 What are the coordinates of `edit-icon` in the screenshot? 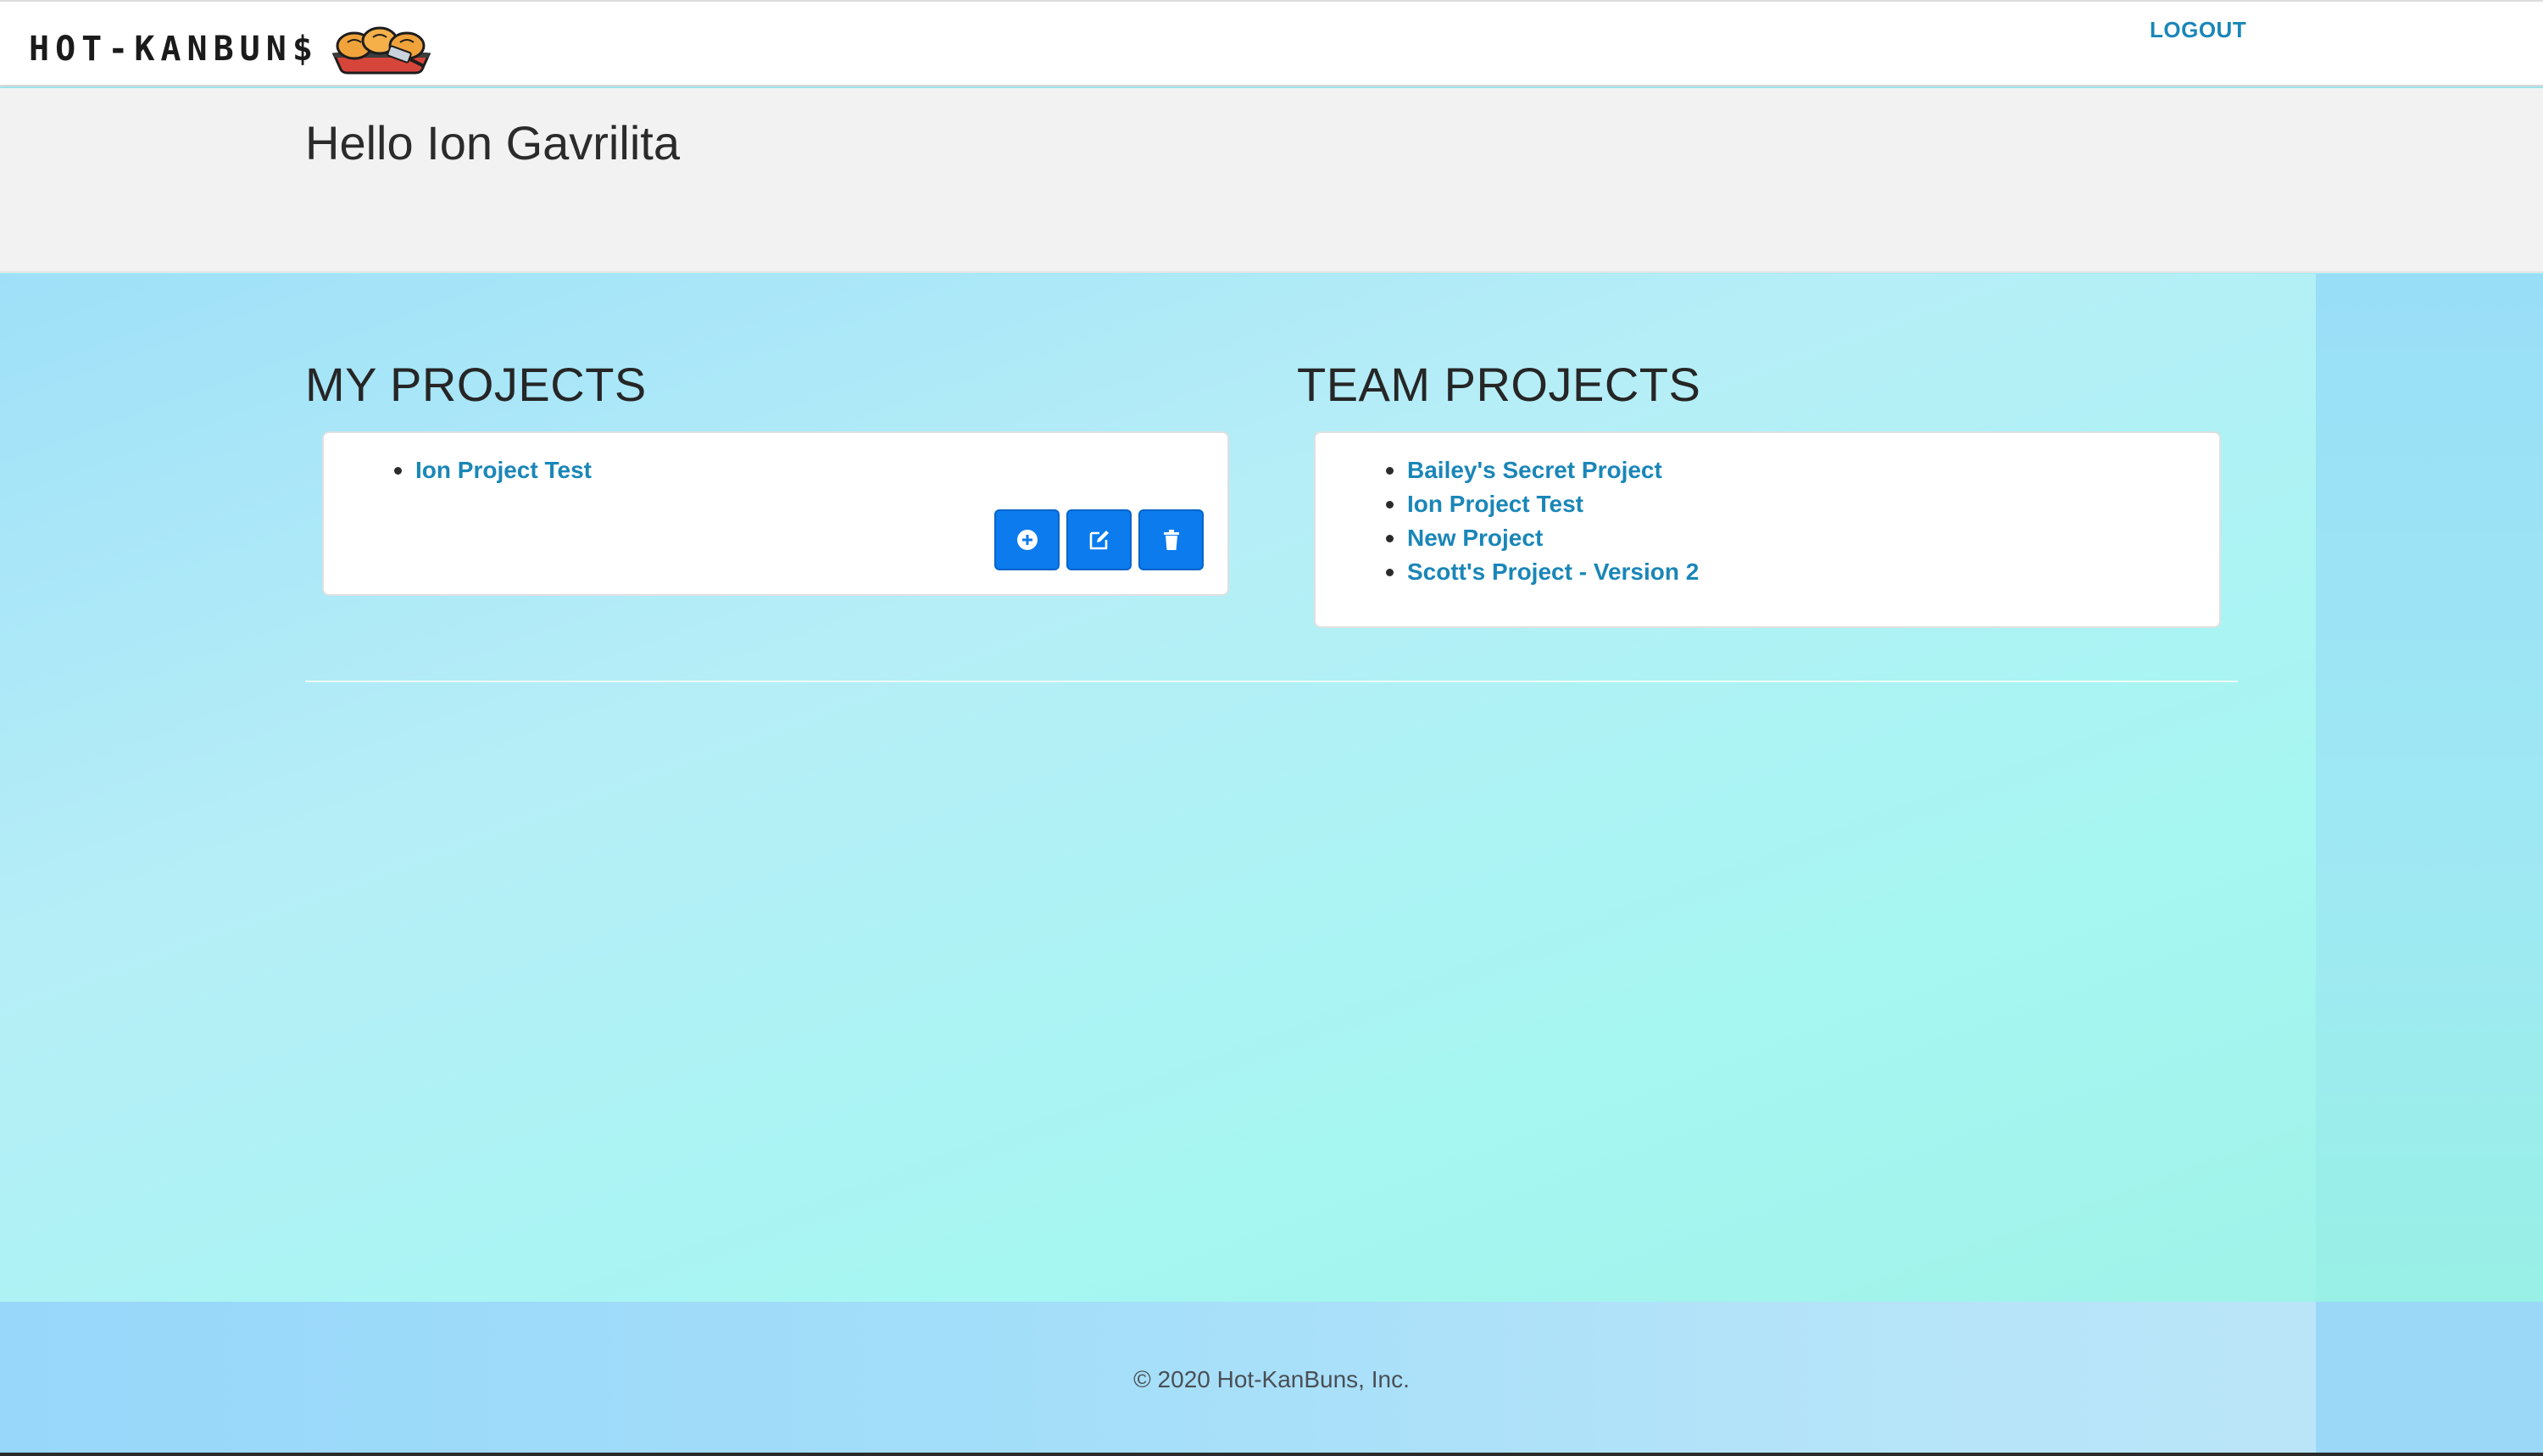 It's located at (1099, 540).